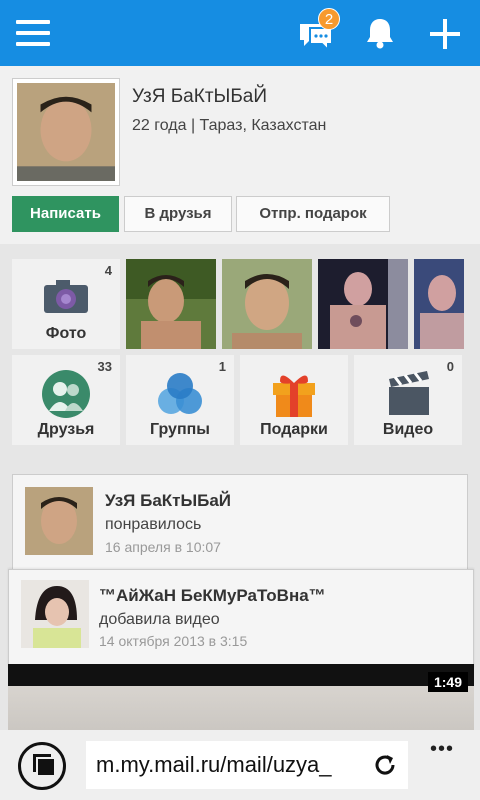 The width and height of the screenshot is (480, 800). Describe the element at coordinates (66, 429) in the screenshot. I see `friends-label: Друзья` at that location.